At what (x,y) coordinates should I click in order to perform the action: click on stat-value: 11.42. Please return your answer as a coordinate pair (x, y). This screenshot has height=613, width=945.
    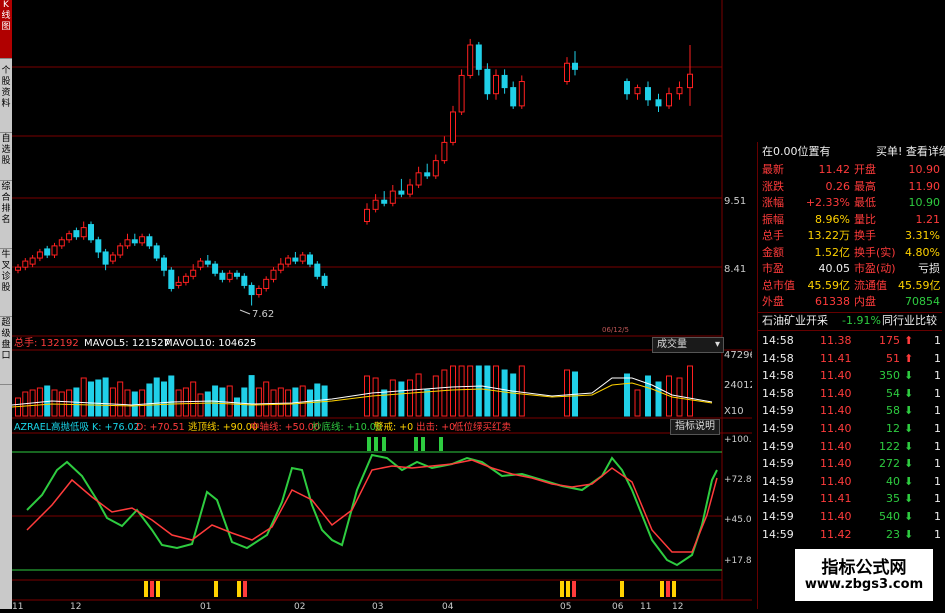
    Looking at the image, I should click on (834, 169).